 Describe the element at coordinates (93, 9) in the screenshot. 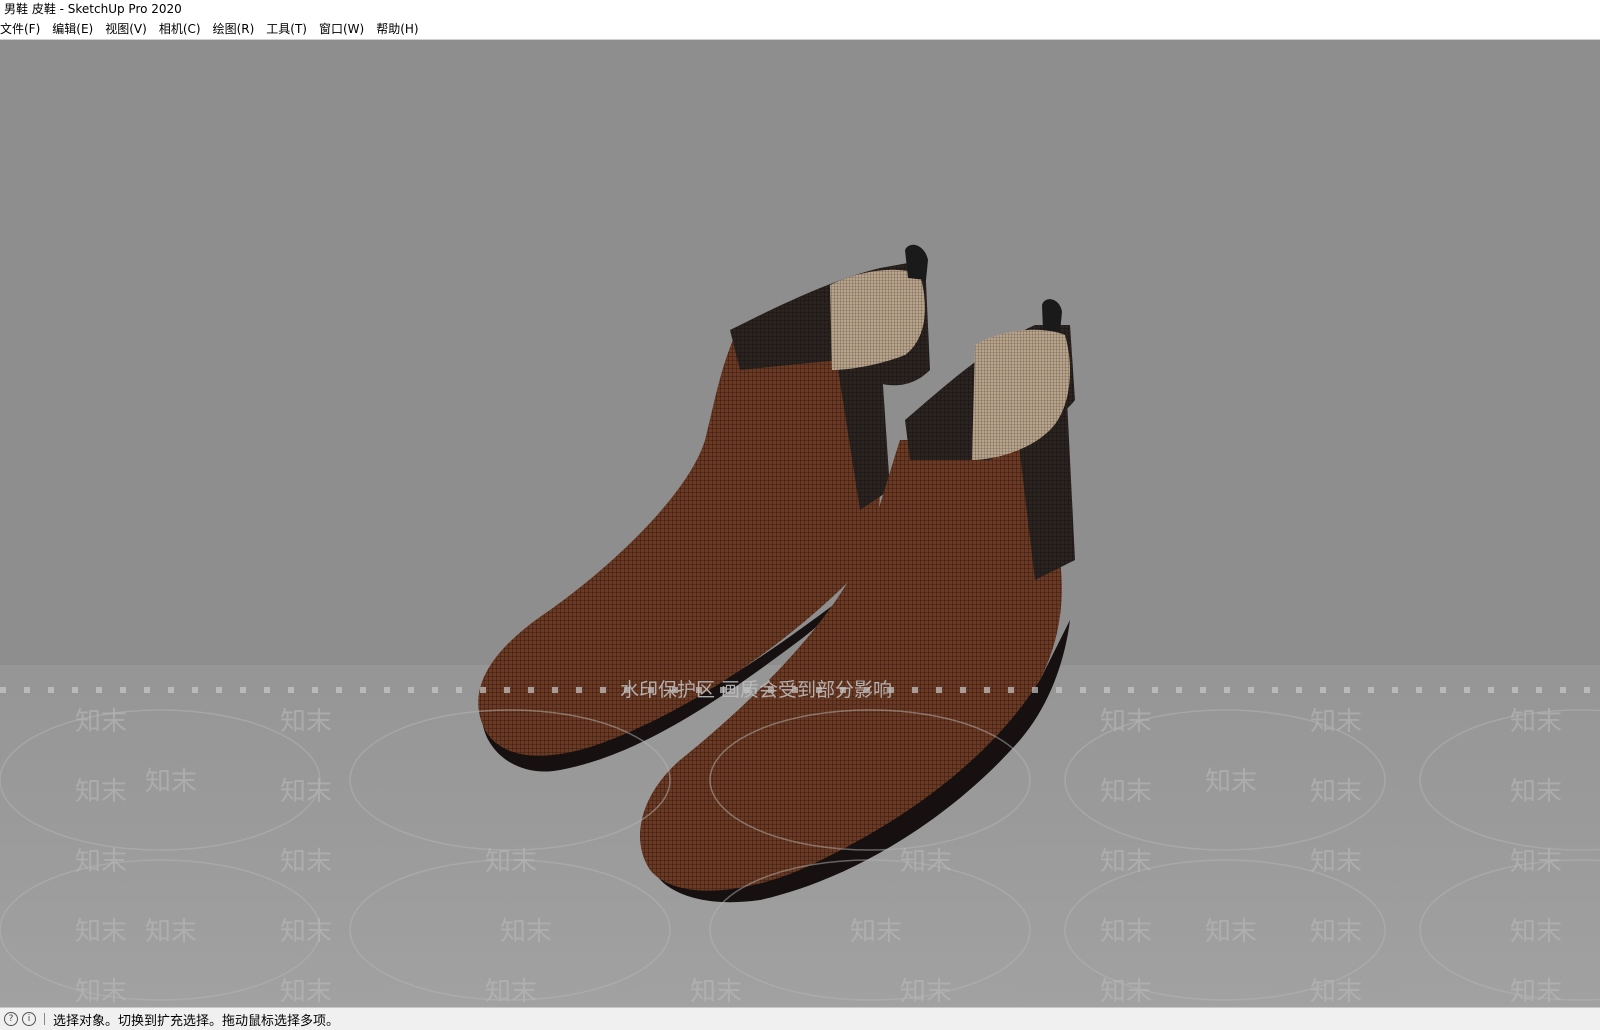

I see `window-title: 男鞋 皮鞋 - SketchUp Pro 2020` at that location.